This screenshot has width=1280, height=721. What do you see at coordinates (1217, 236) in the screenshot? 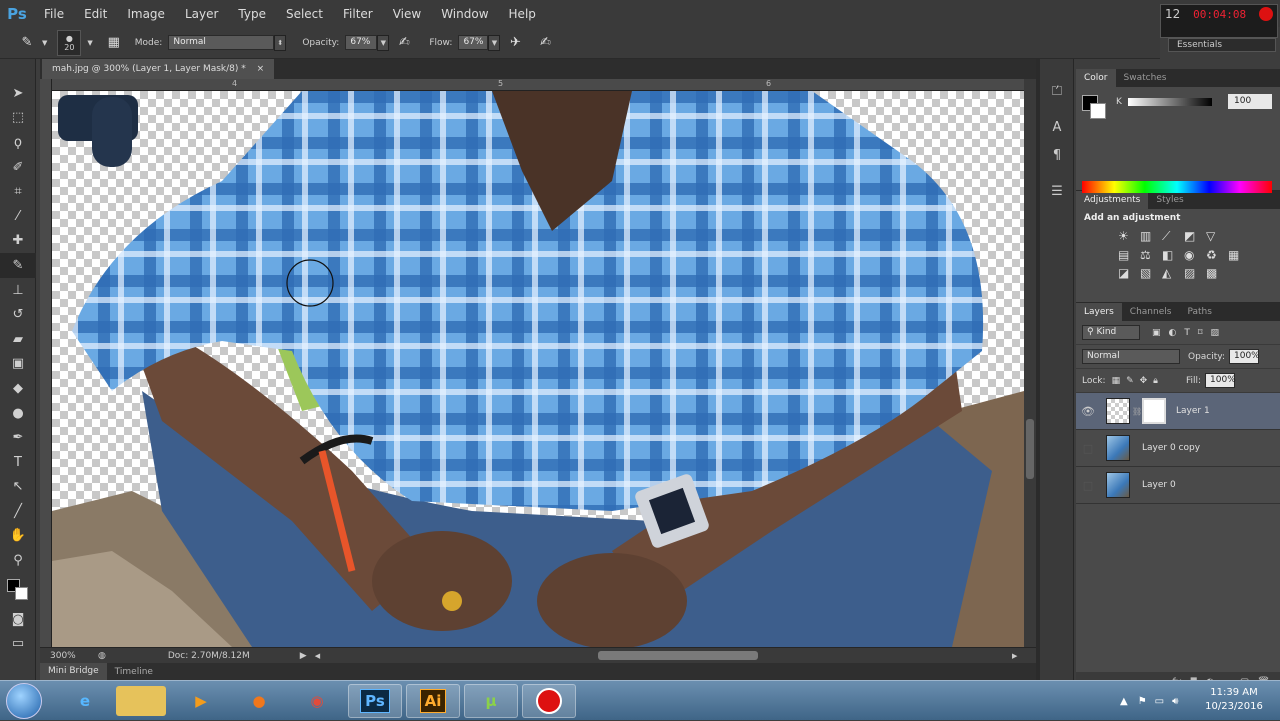
I see `vibrance-icon: ▽` at bounding box center [1217, 236].